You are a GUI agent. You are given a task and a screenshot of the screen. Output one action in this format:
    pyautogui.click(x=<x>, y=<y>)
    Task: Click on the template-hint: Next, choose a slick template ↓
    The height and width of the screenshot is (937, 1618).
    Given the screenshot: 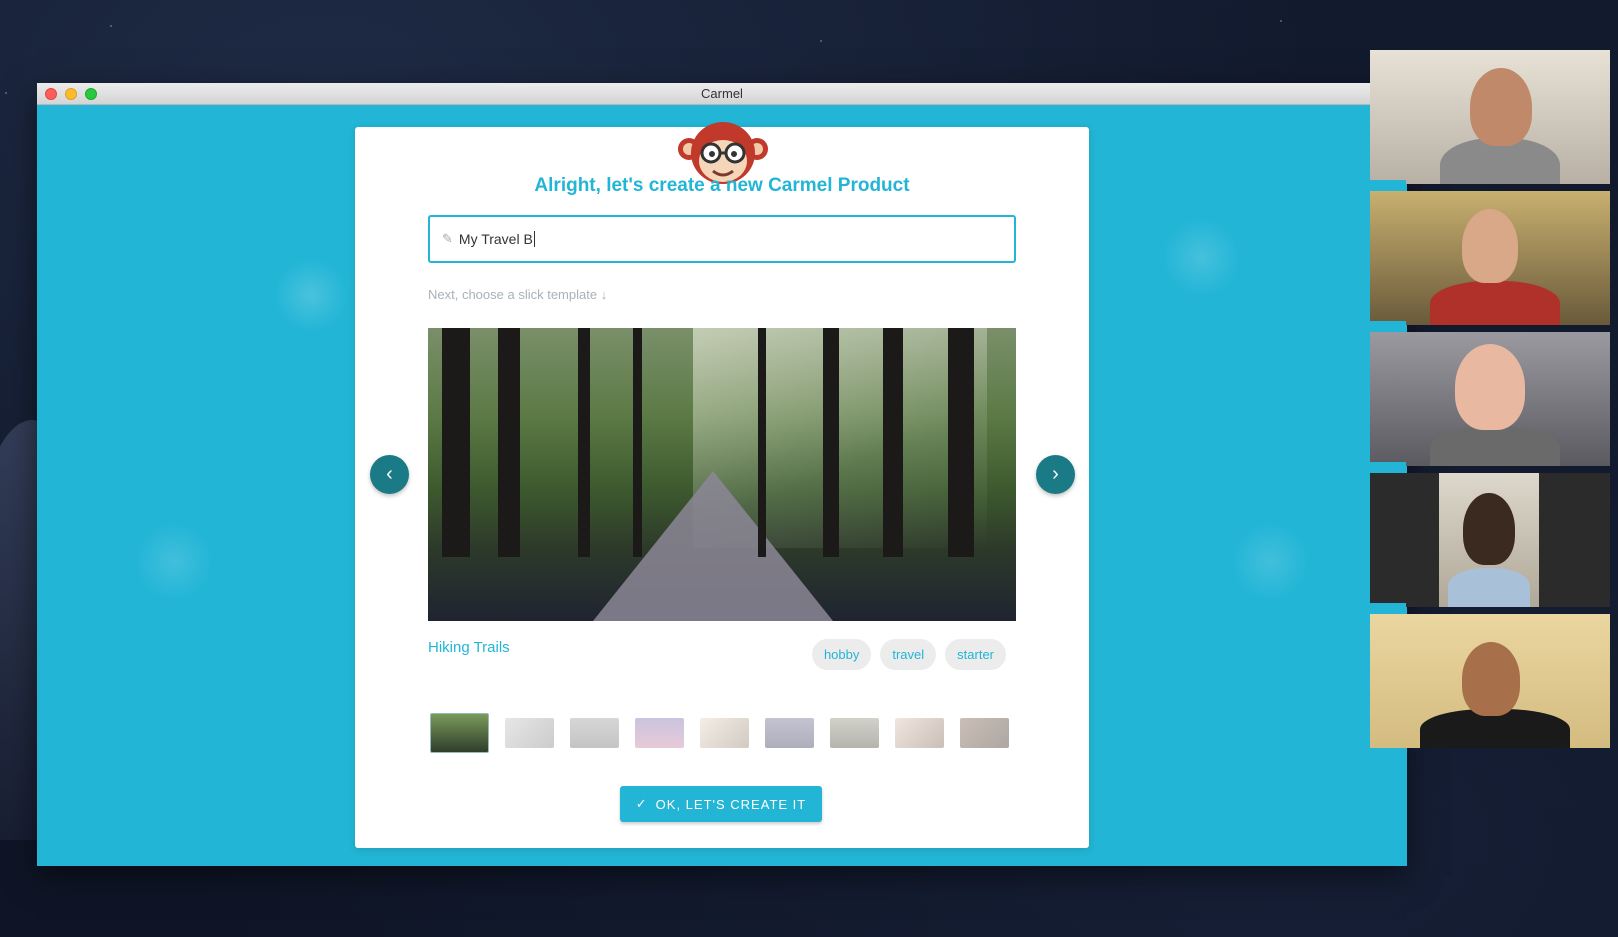 What is the action you would take?
    pyautogui.click(x=518, y=294)
    